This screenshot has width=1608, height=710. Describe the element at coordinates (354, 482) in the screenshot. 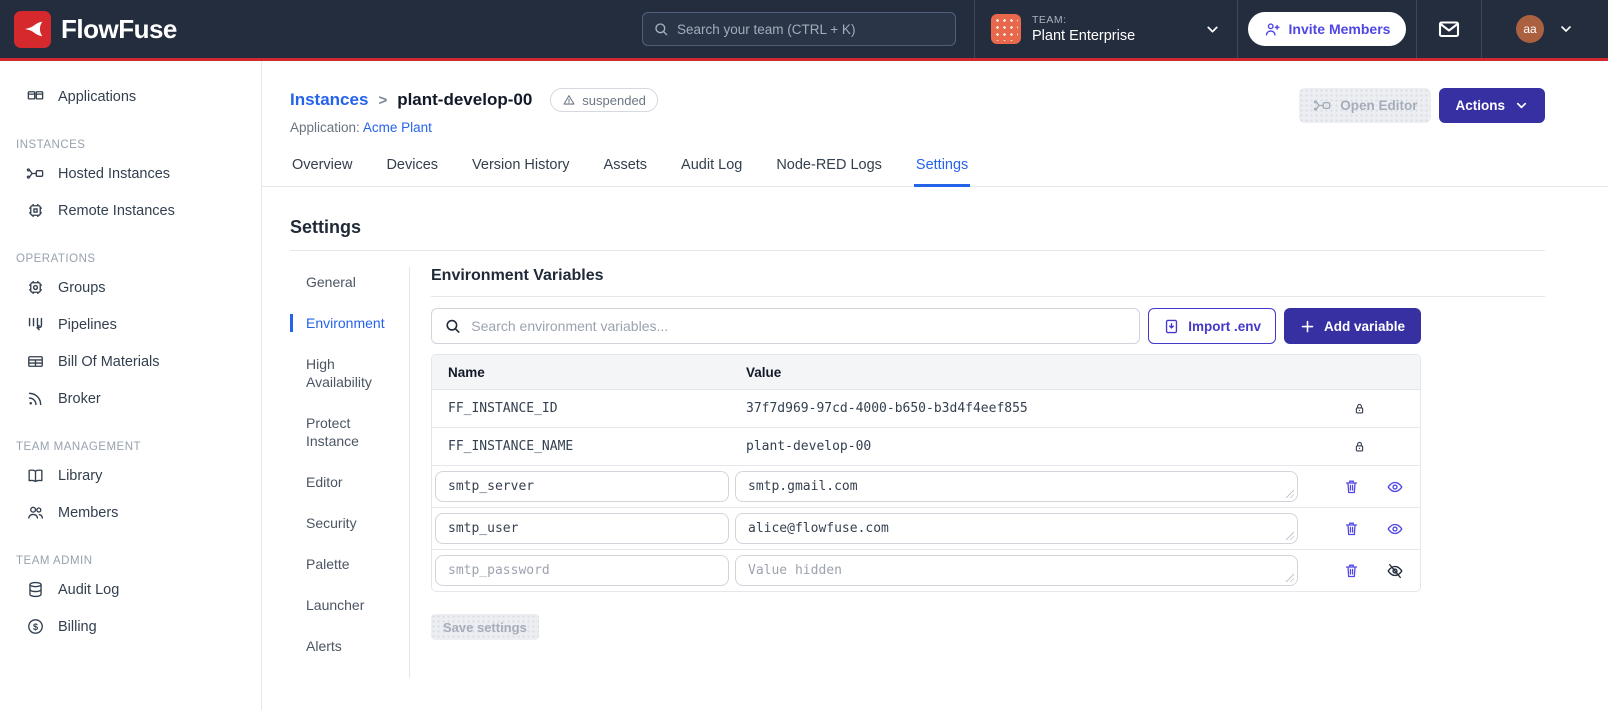

I see `settings-nav-editor: Editor` at that location.